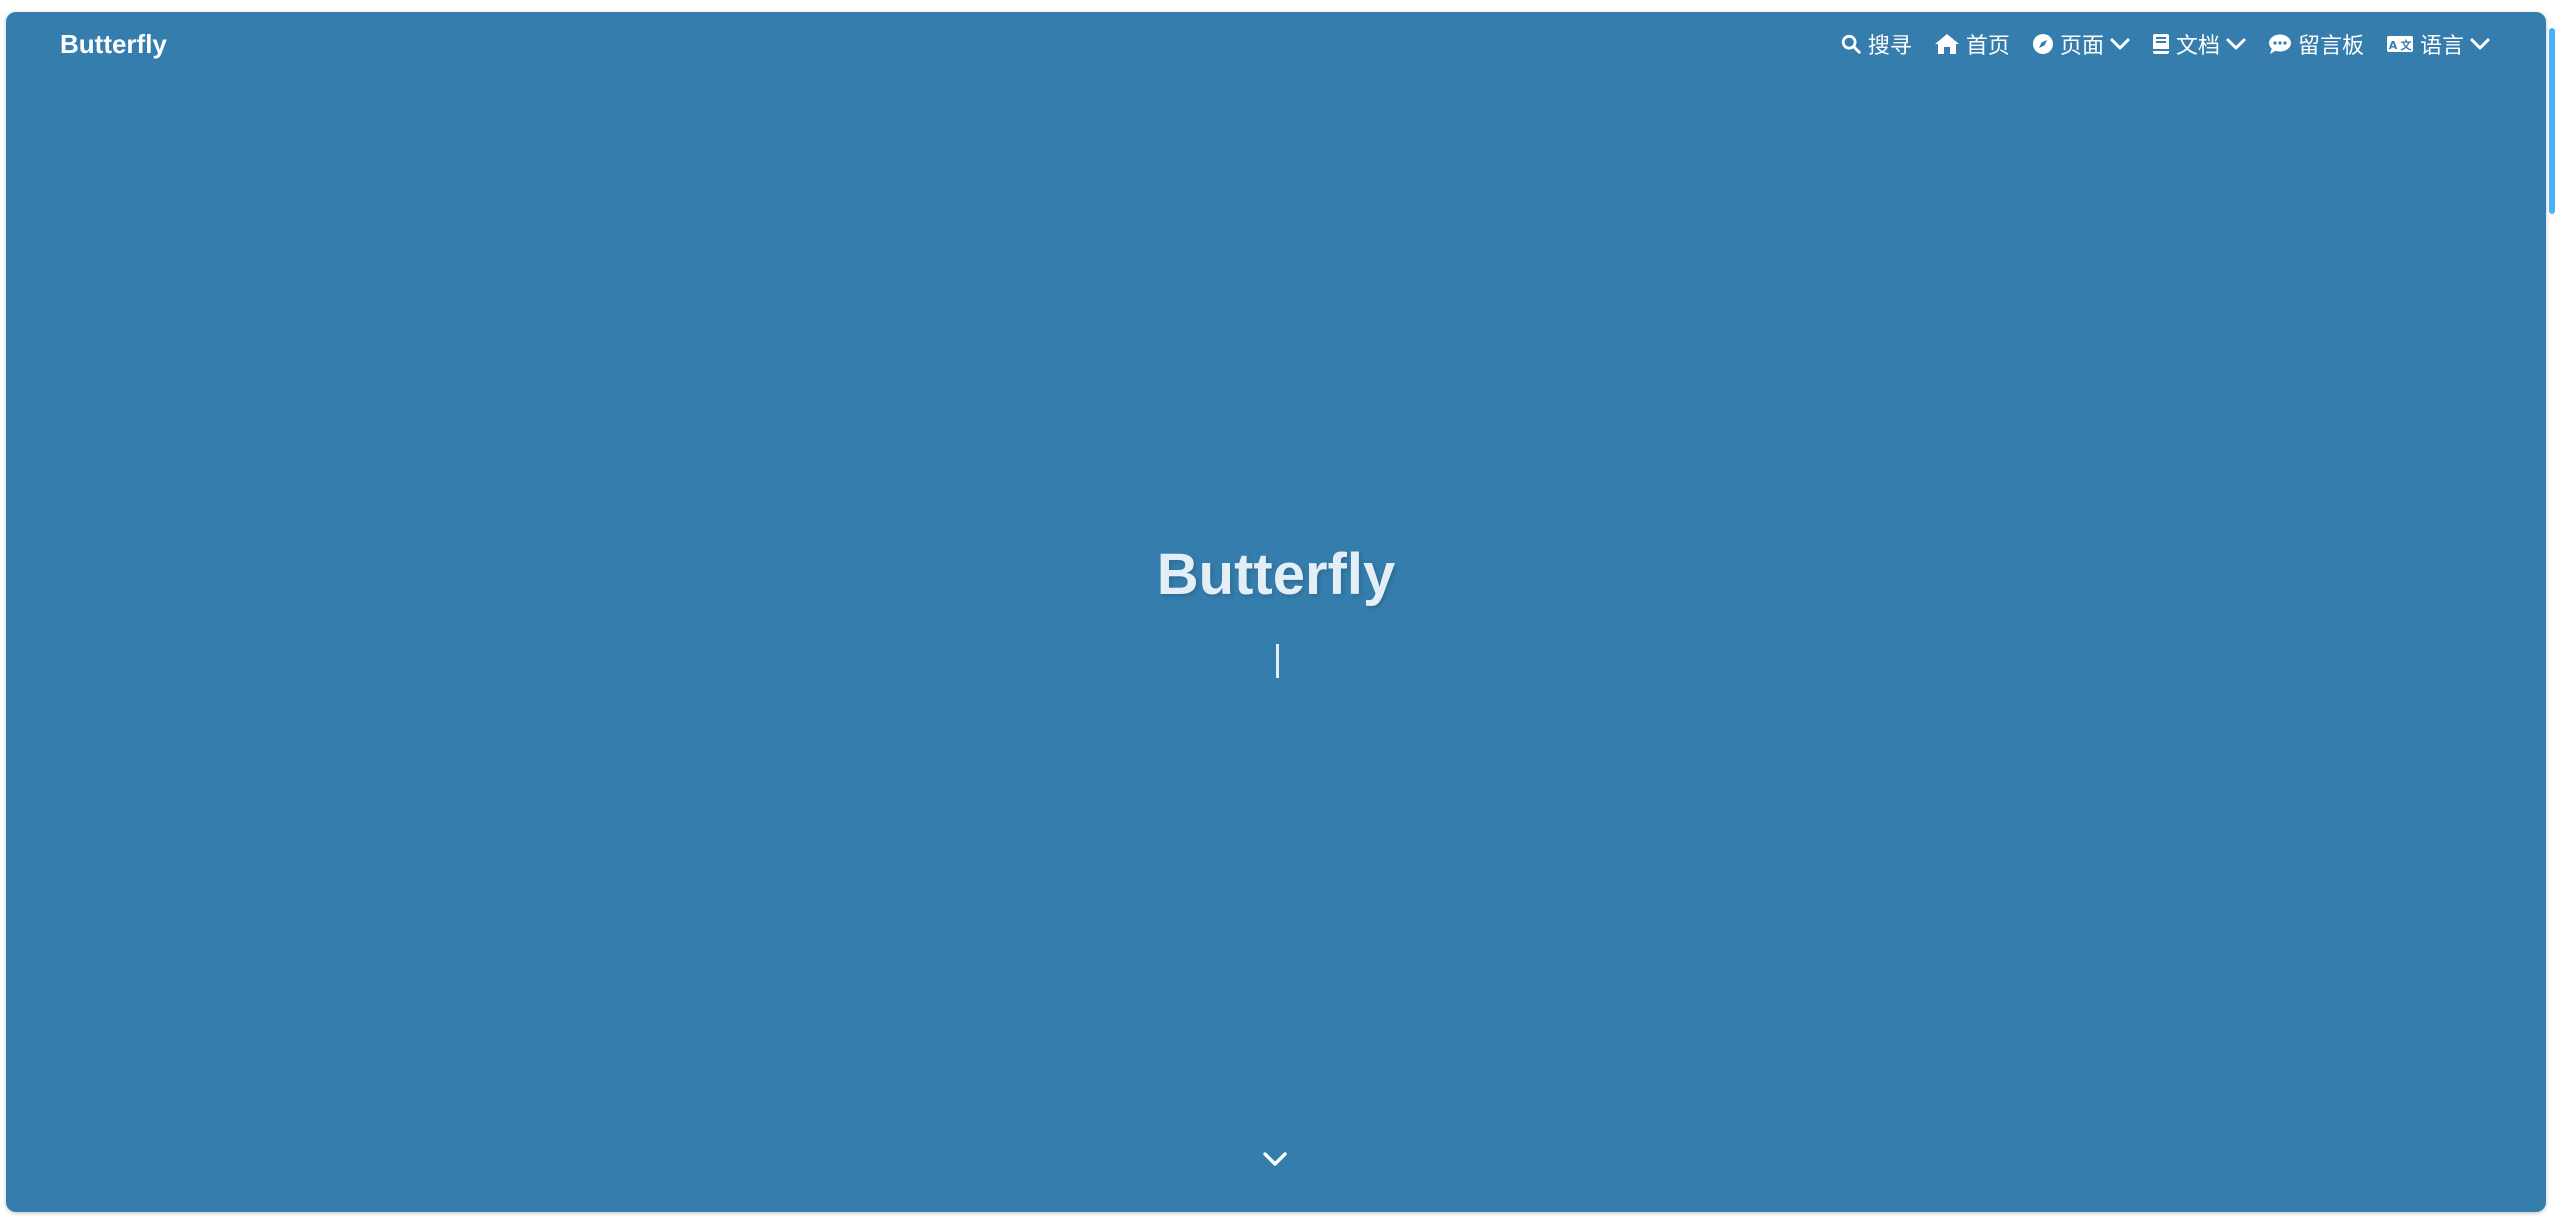 The image size is (2559, 1218). I want to click on nav-item-messageboard: 留言板, so click(2316, 44).